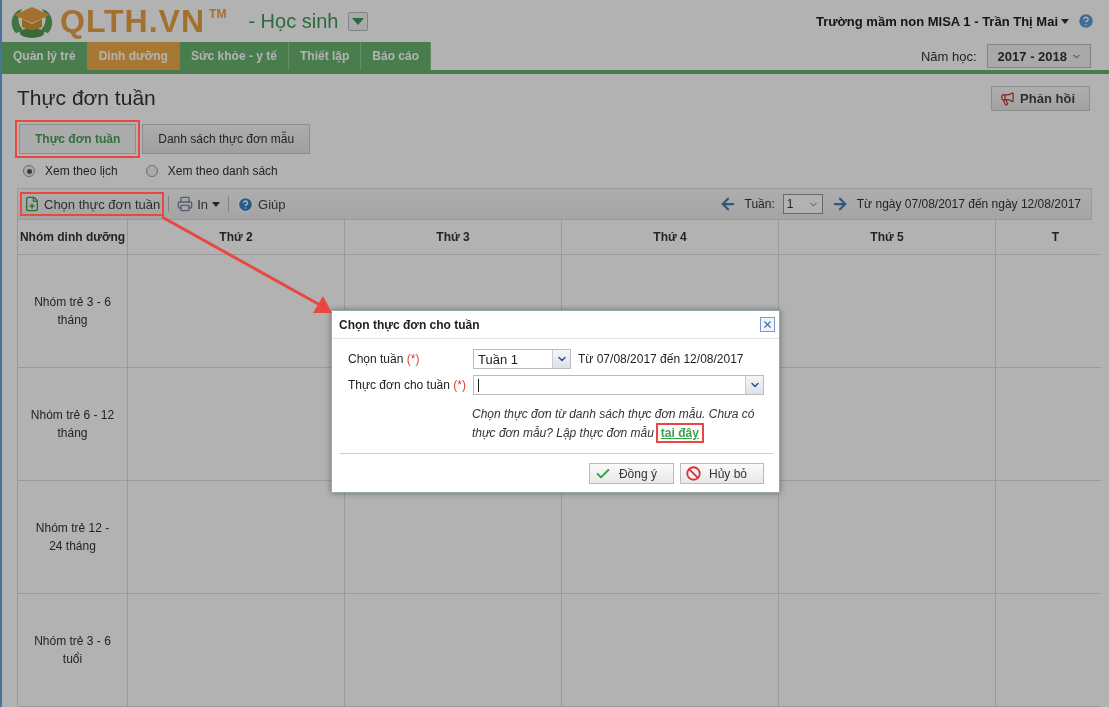 This screenshot has height=707, width=1109. I want to click on file-plus-icon, so click(32, 204).